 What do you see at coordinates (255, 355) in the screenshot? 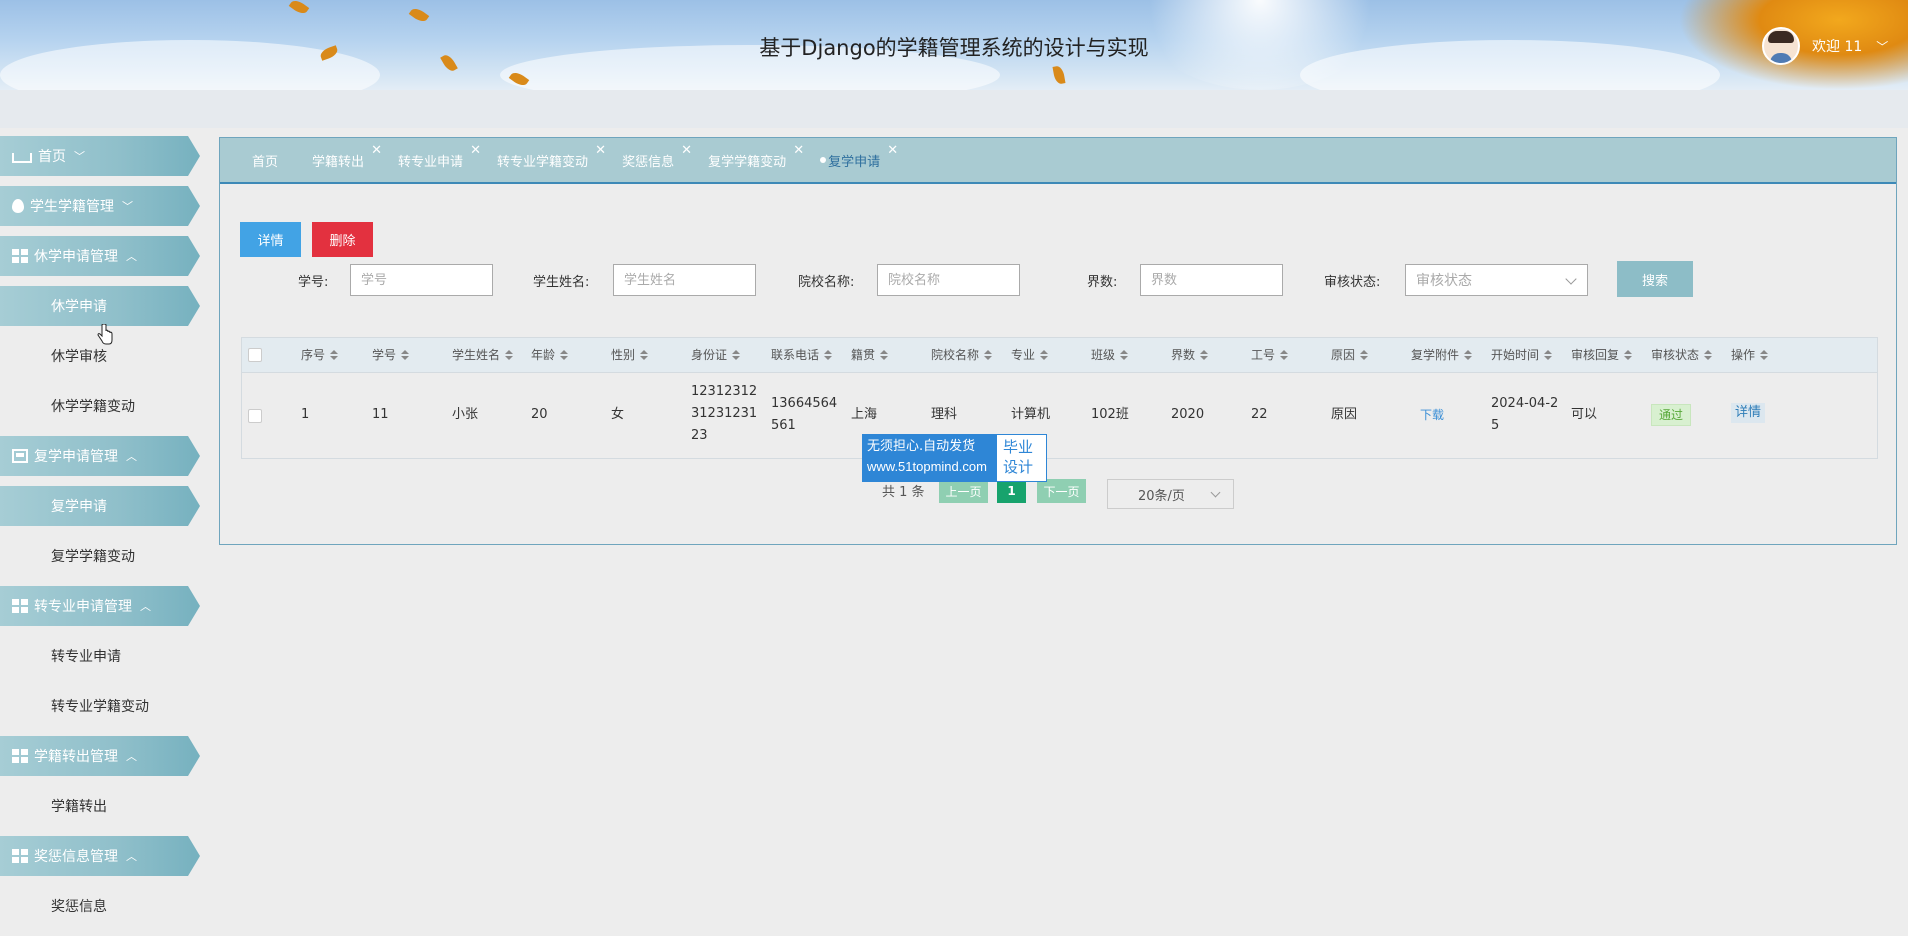
I see `select-all-checkbox` at bounding box center [255, 355].